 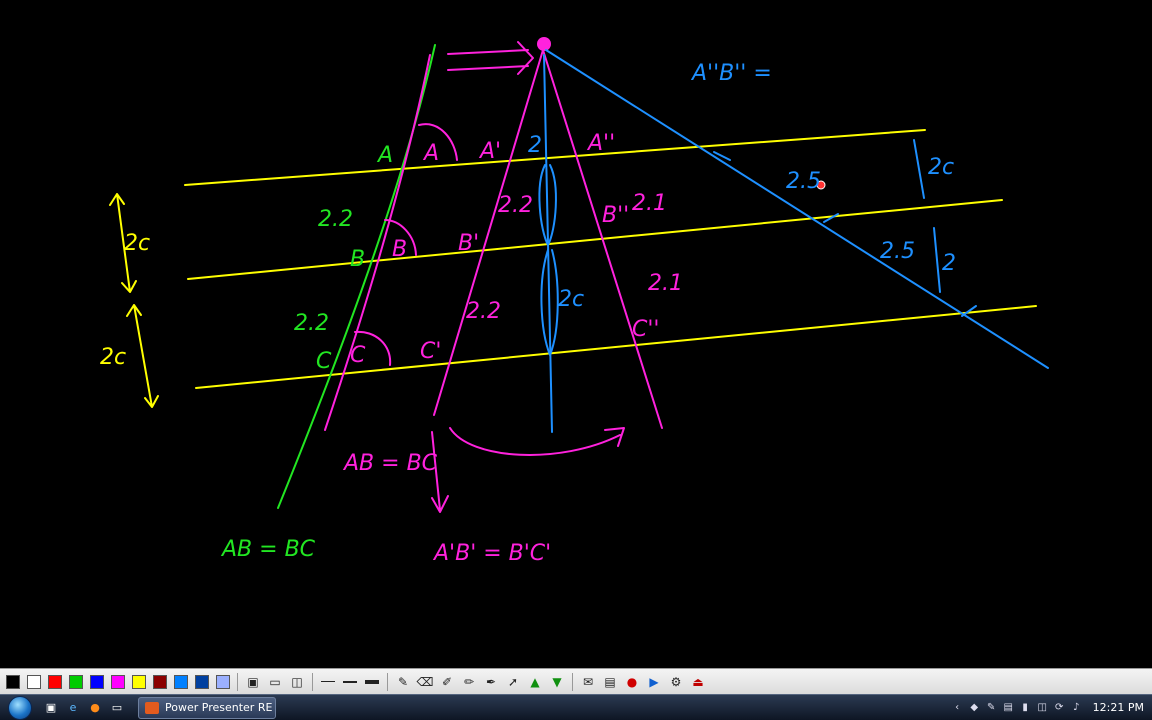 What do you see at coordinates (324, 361) in the screenshot?
I see `label-C: C` at bounding box center [324, 361].